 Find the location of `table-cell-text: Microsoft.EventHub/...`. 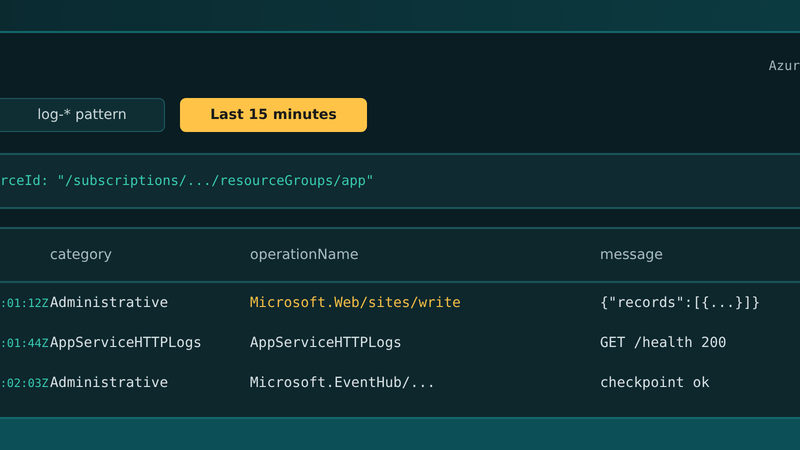

table-cell-text: Microsoft.EventHub/... is located at coordinates (343, 382).